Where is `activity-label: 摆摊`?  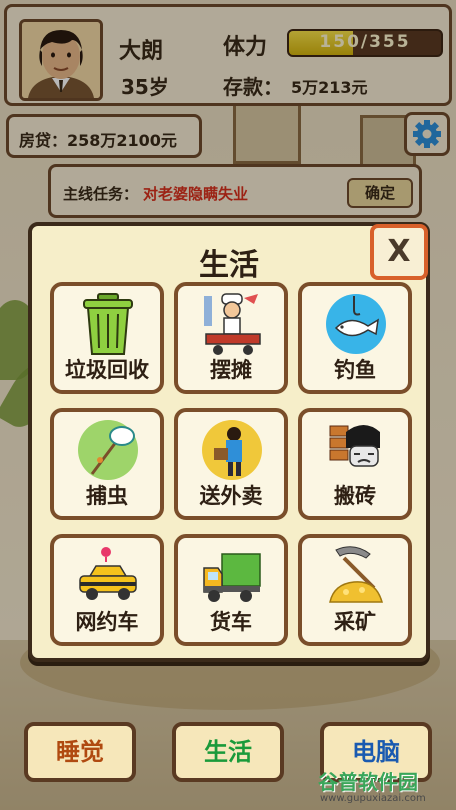 activity-label: 摆摊 is located at coordinates (231, 370).